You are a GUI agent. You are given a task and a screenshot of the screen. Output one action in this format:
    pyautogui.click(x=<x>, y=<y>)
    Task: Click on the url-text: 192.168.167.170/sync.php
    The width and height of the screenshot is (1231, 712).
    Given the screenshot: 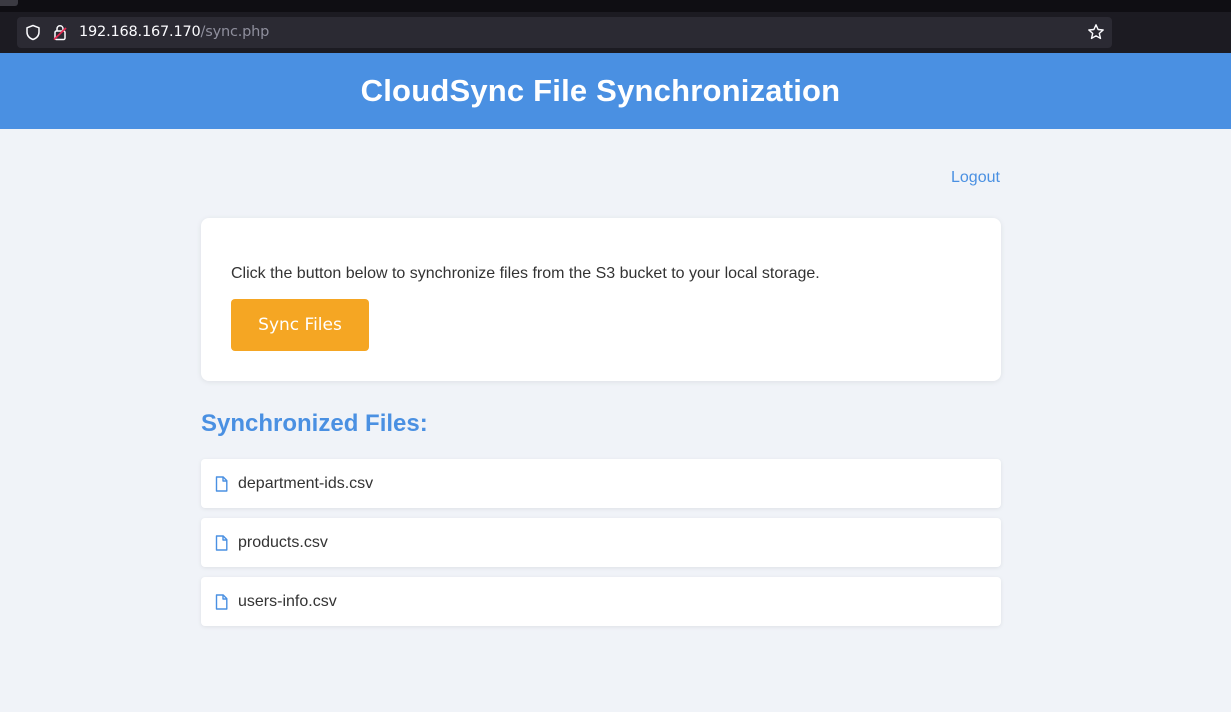 What is the action you would take?
    pyautogui.click(x=174, y=32)
    